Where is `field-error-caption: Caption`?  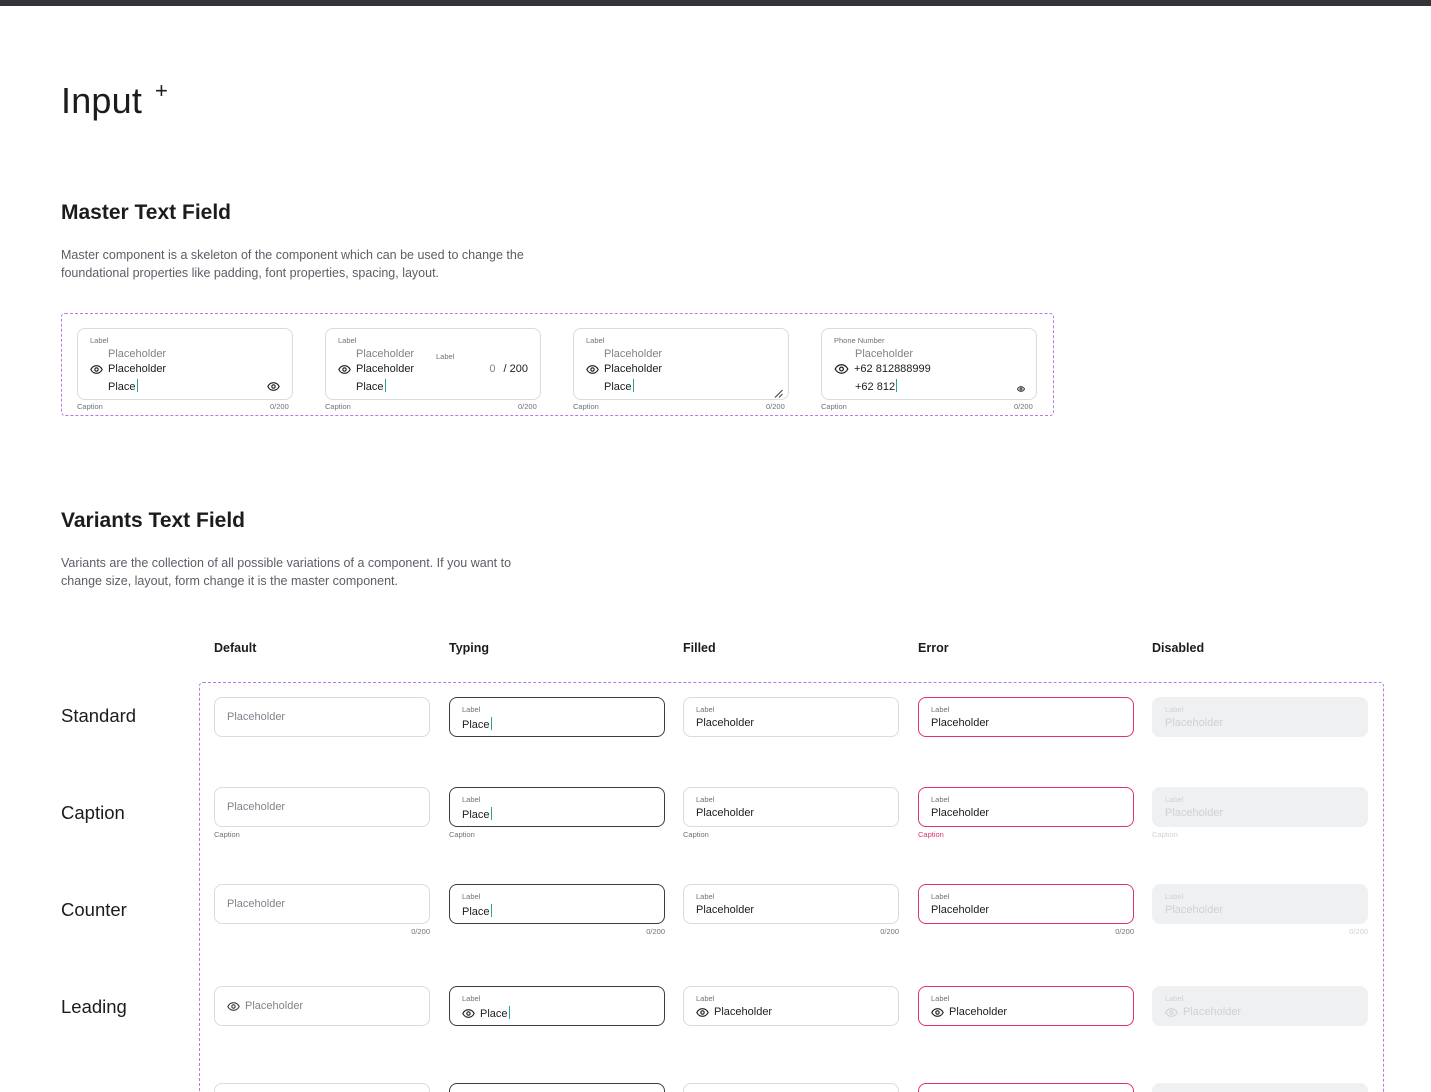 field-error-caption: Caption is located at coordinates (931, 834).